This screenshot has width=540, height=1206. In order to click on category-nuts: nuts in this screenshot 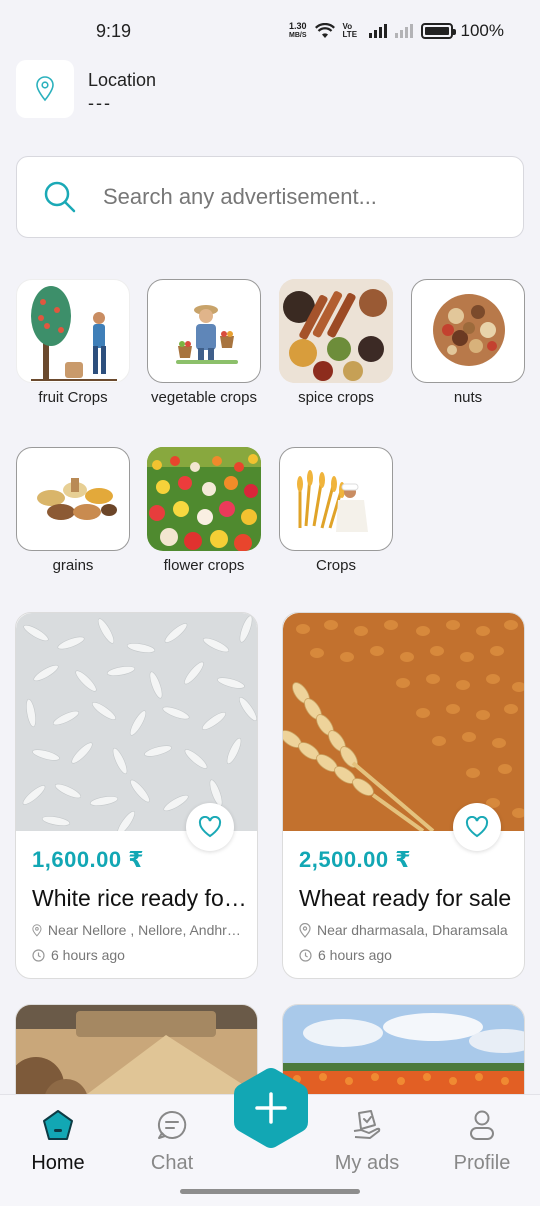, I will do `click(468, 342)`.